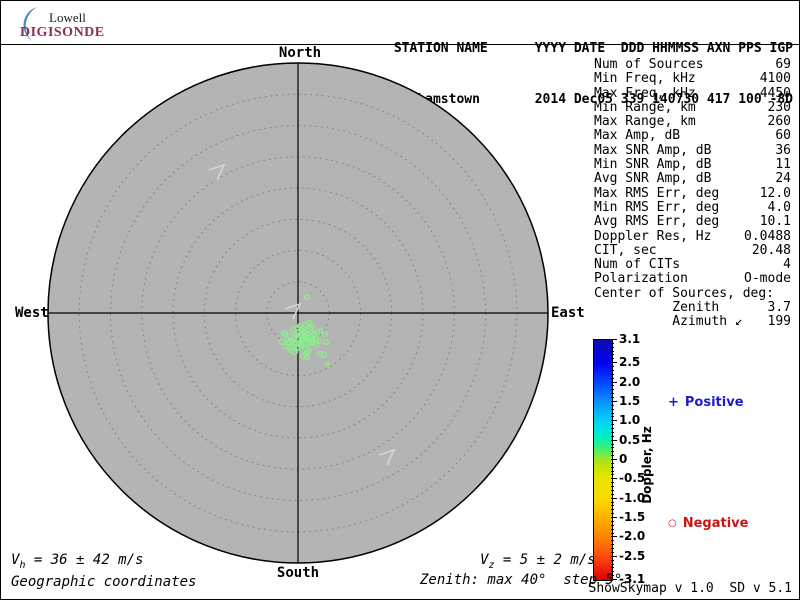 The height and width of the screenshot is (600, 800). I want to click on stats-row: Avg RMS Err, deg 10.1, so click(692, 222).